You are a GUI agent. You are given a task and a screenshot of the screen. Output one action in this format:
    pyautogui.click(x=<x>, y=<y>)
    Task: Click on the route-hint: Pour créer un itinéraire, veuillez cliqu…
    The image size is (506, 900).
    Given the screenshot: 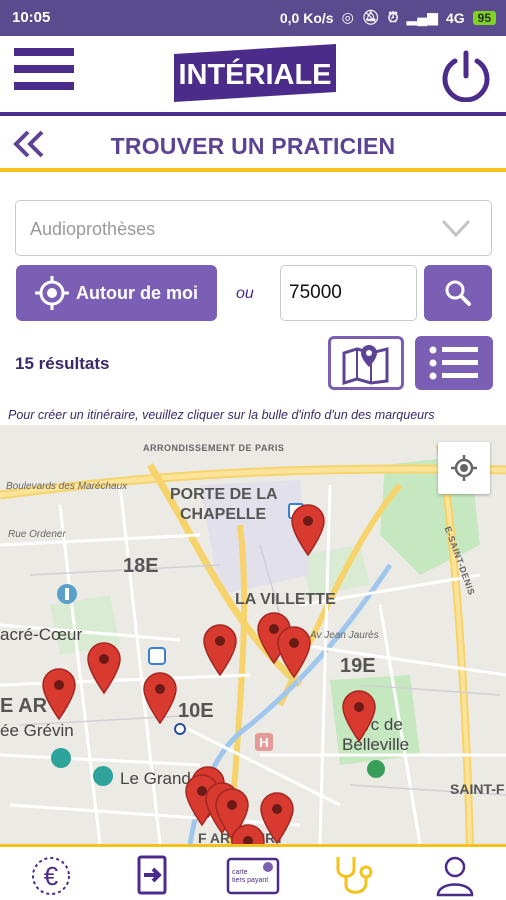 What is the action you would take?
    pyautogui.click(x=221, y=415)
    